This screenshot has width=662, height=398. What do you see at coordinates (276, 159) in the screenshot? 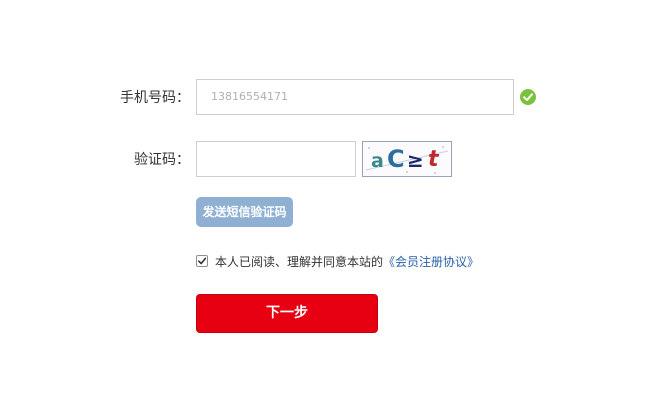
I see `captcha-input` at bounding box center [276, 159].